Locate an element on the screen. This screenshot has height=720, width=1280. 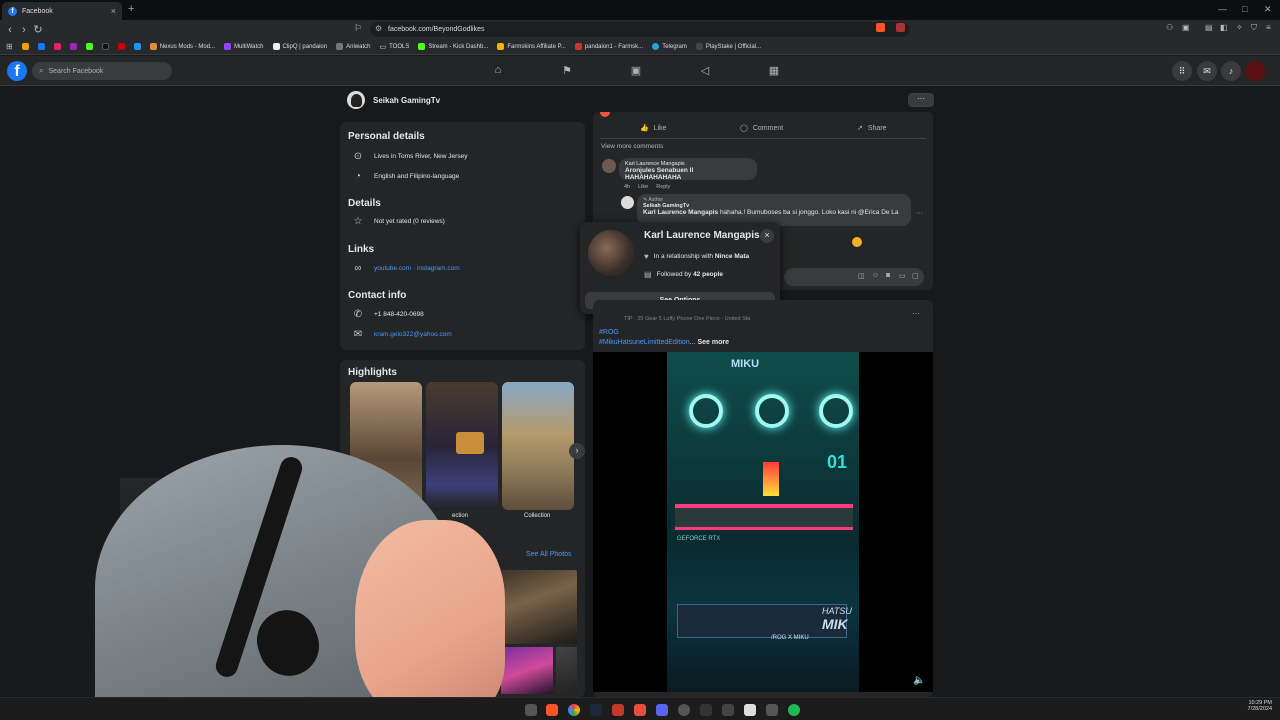
camera-icon: ◙ is located at coordinates (888, 275).